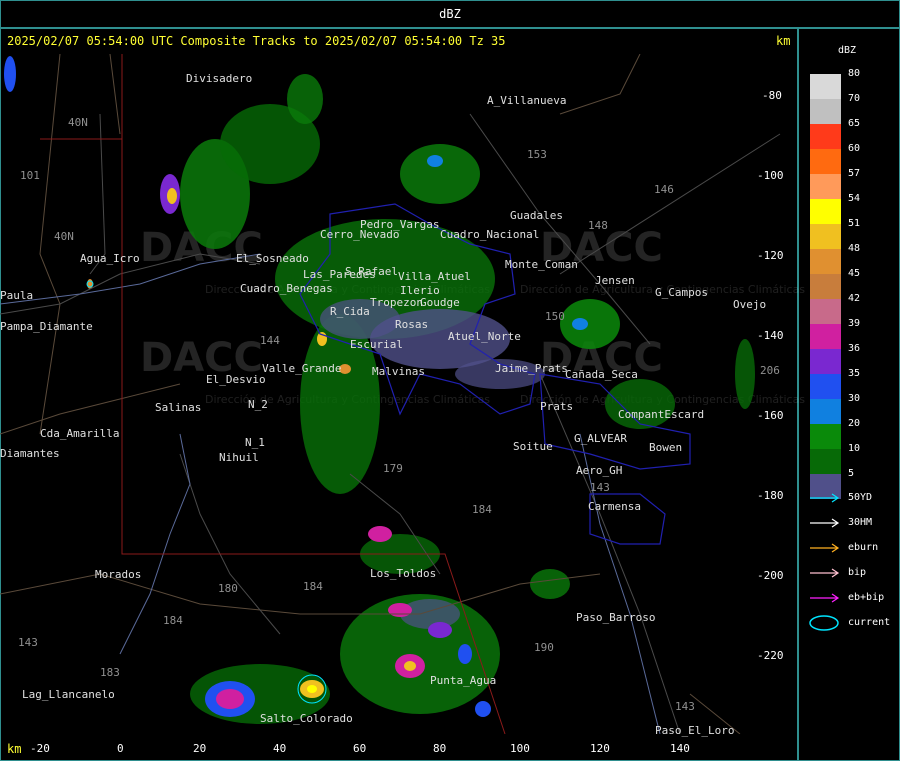 Image resolution: width=900 pixels, height=761 pixels. Describe the element at coordinates (68, 694) in the screenshot. I see `place-label: Lag_Llancanelo` at that location.